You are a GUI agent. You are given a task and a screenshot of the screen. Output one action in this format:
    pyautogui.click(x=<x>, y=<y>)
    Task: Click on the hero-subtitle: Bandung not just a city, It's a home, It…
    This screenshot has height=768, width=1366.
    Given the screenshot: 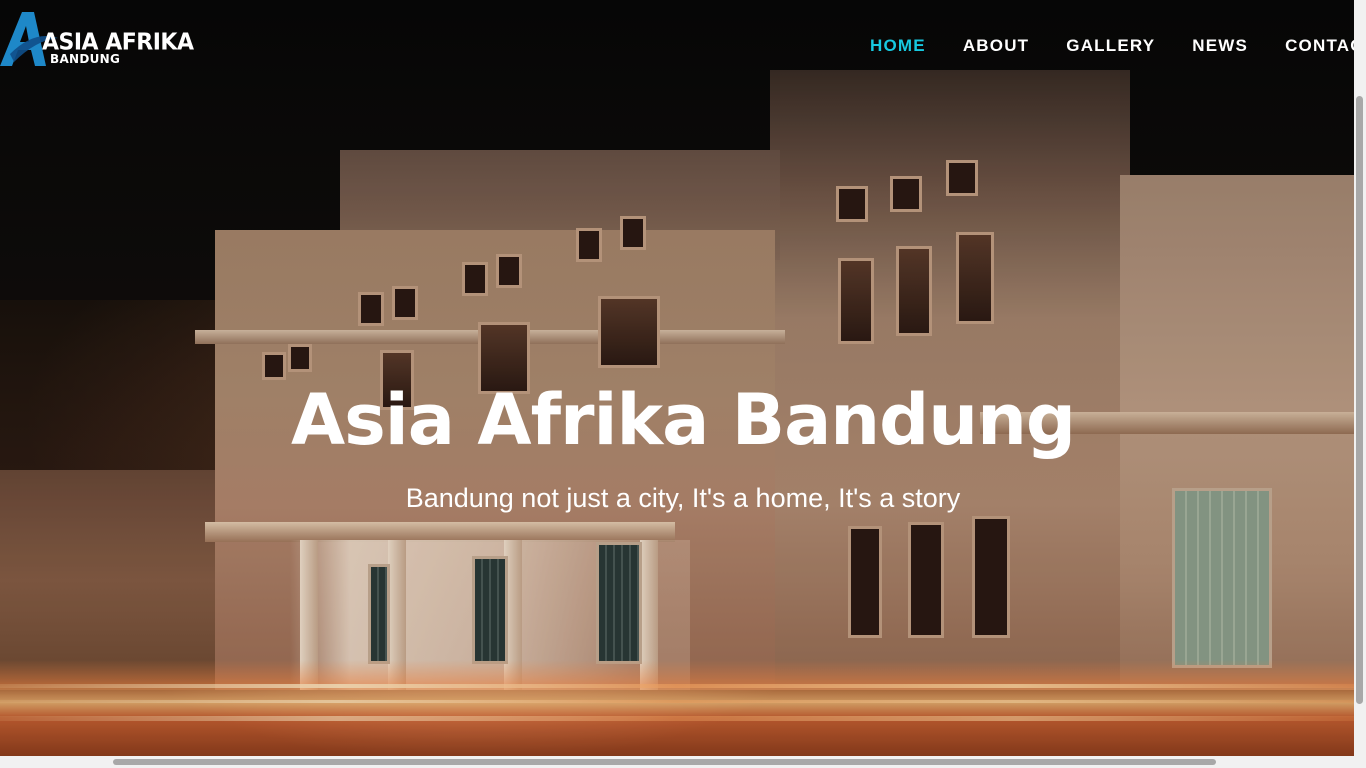 What is the action you would take?
    pyautogui.click(x=683, y=498)
    